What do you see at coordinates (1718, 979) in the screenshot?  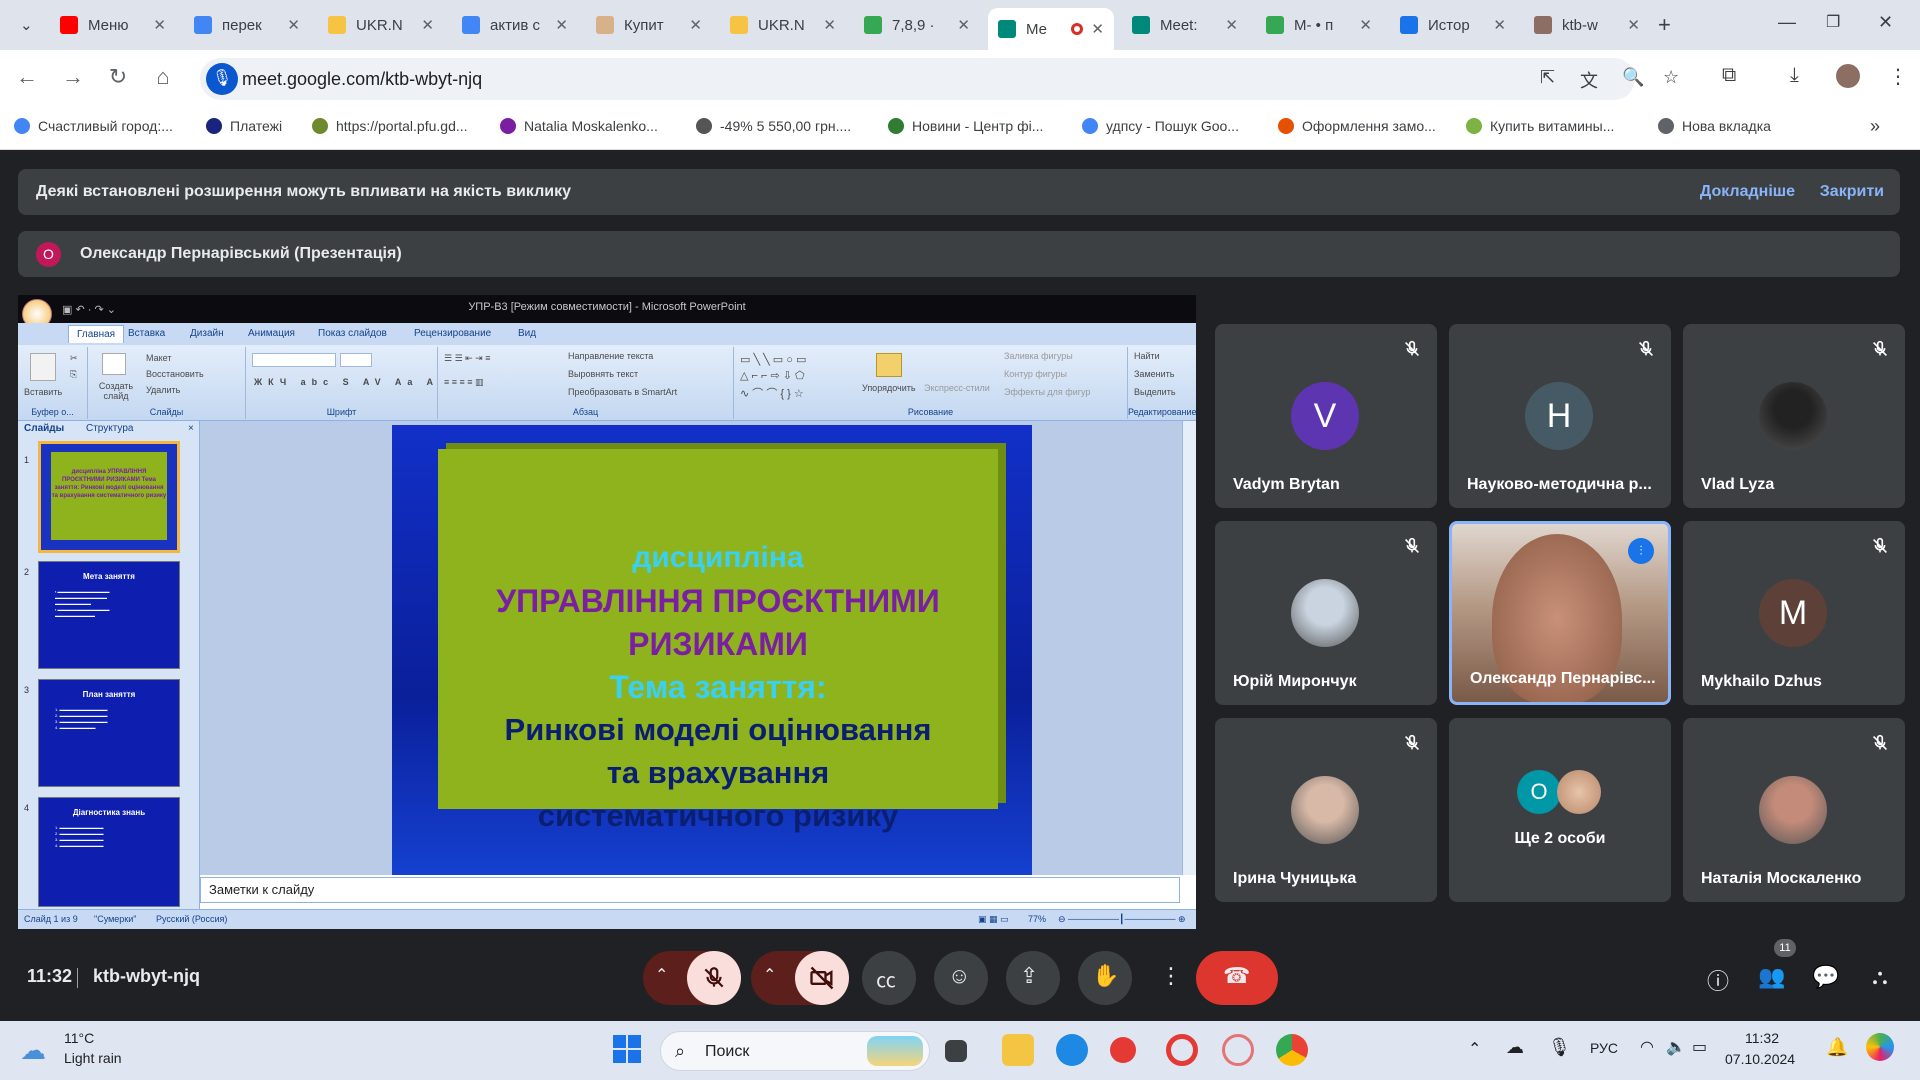 I see `meeting-info-icon: ⓘ` at bounding box center [1718, 979].